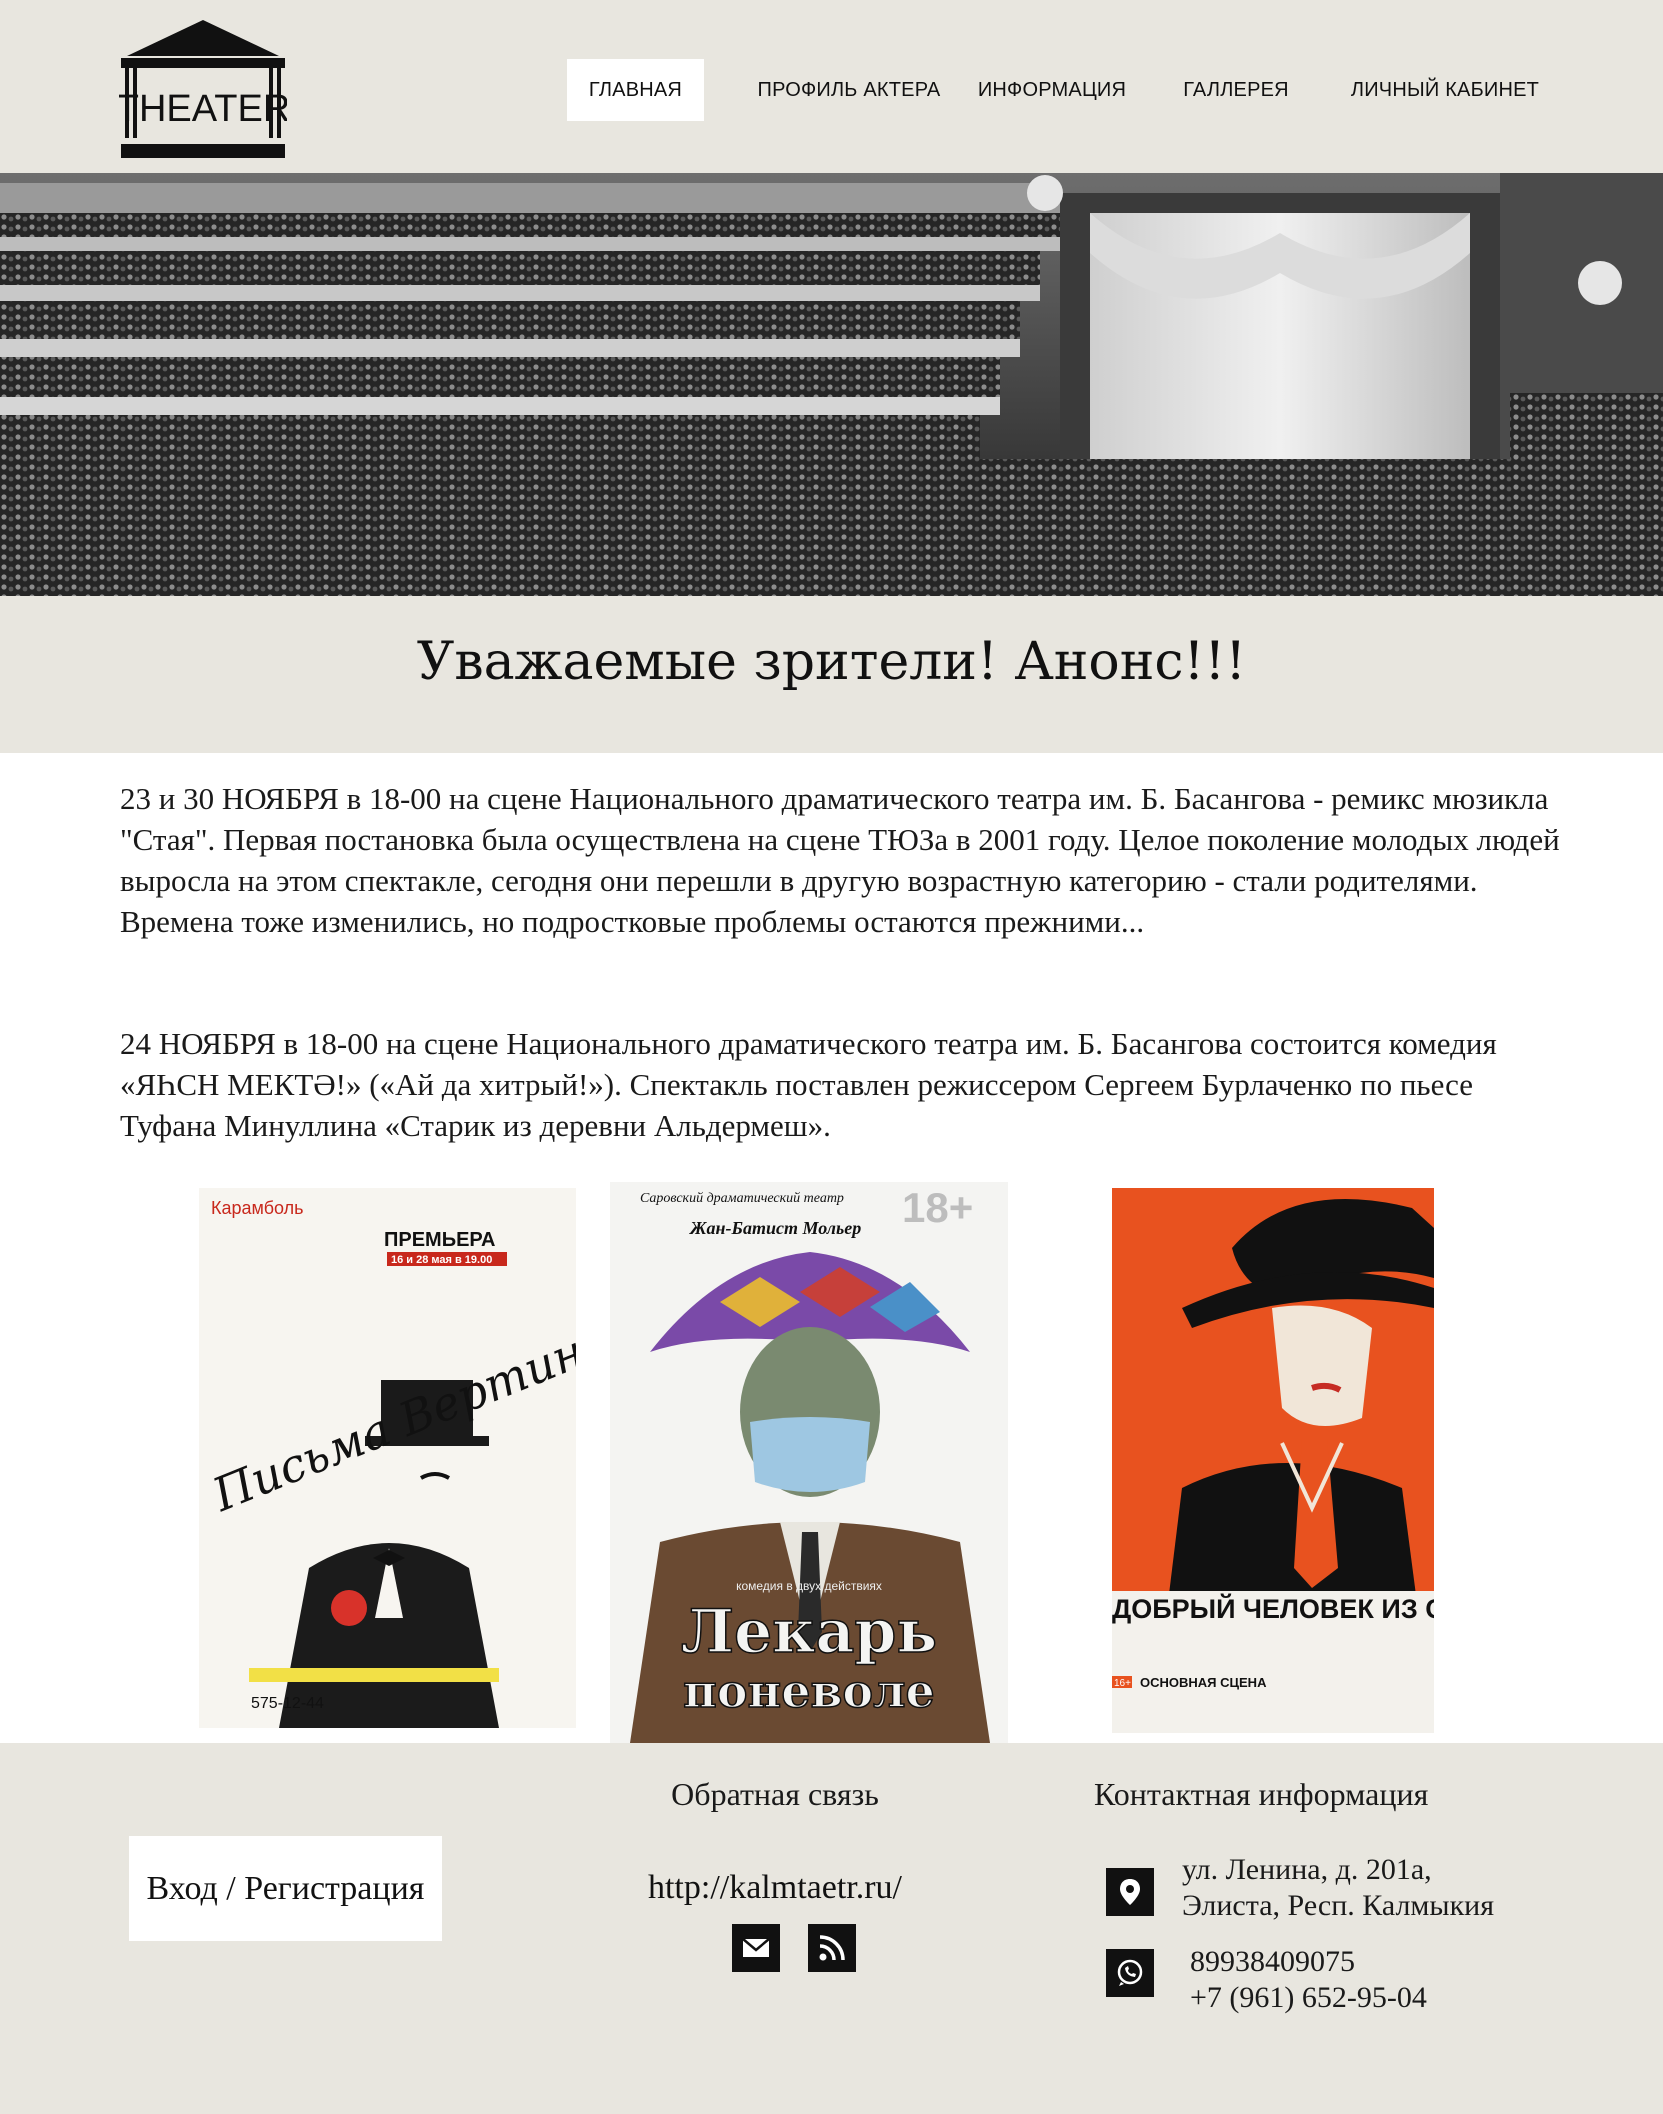  Describe the element at coordinates (809, 1632) in the screenshot. I see `poster2-title-1: Лекарь` at that location.